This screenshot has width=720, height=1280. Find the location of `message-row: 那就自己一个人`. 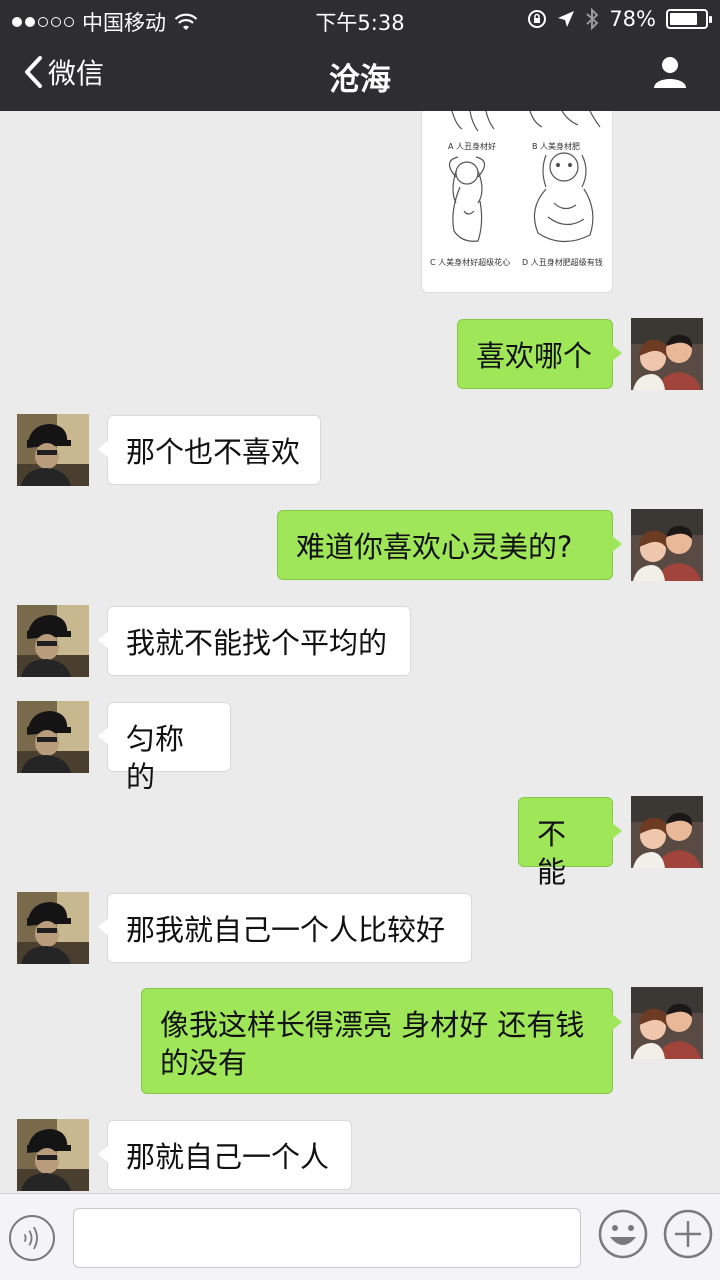

message-row: 那就自己一个人 is located at coordinates (360, 1156).